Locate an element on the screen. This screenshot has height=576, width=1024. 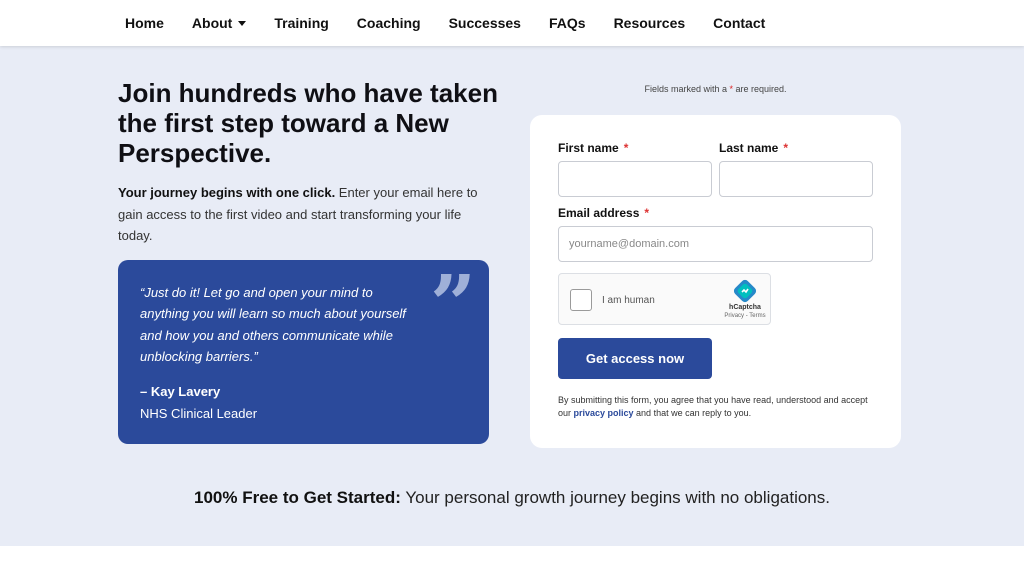
nav-successes: Successes is located at coordinates (485, 23).